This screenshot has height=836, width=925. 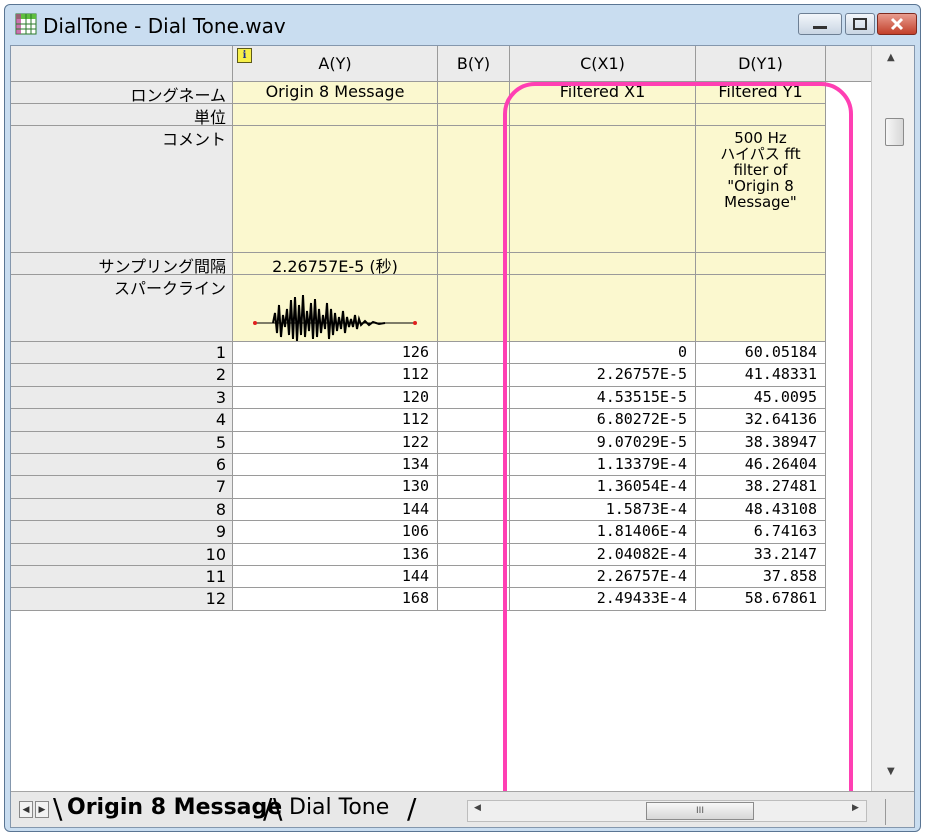 I want to click on row-number: 2, so click(x=122, y=375).